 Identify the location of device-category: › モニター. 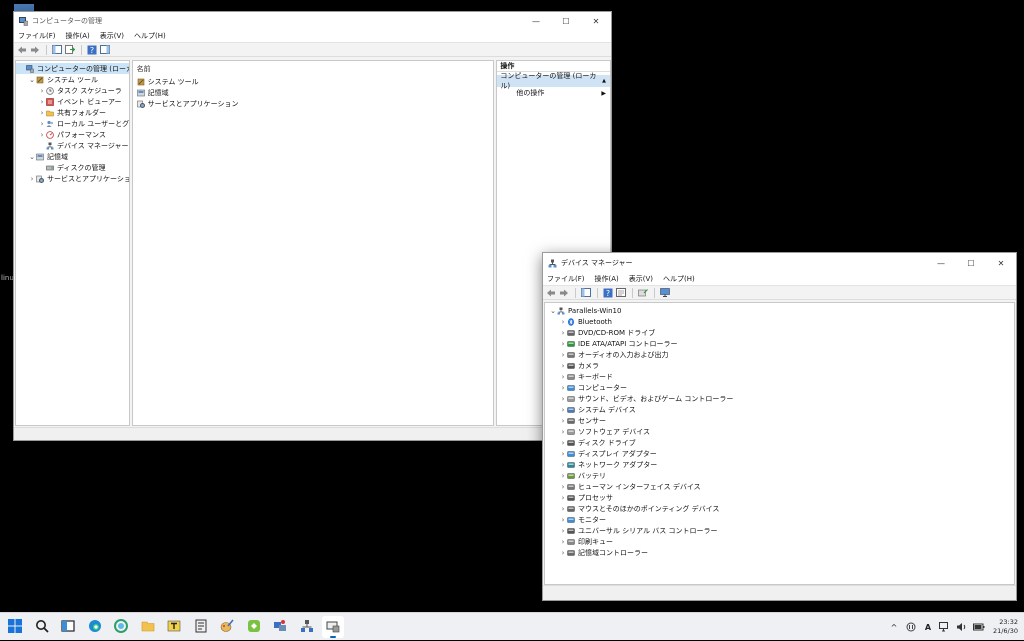
(781, 519).